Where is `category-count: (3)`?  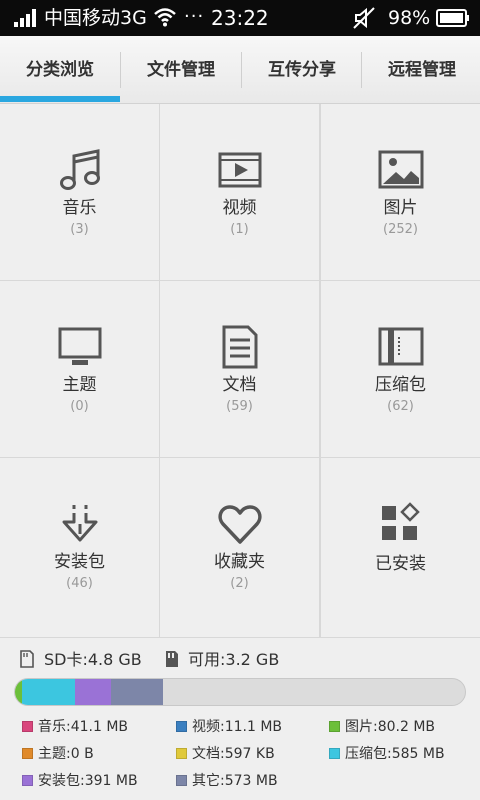 category-count: (3) is located at coordinates (79, 229).